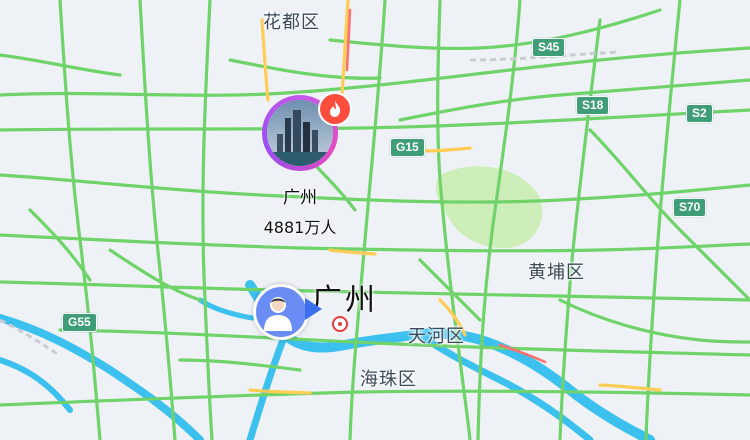 The image size is (750, 440). I want to click on user-avatar-icon, so click(281, 312).